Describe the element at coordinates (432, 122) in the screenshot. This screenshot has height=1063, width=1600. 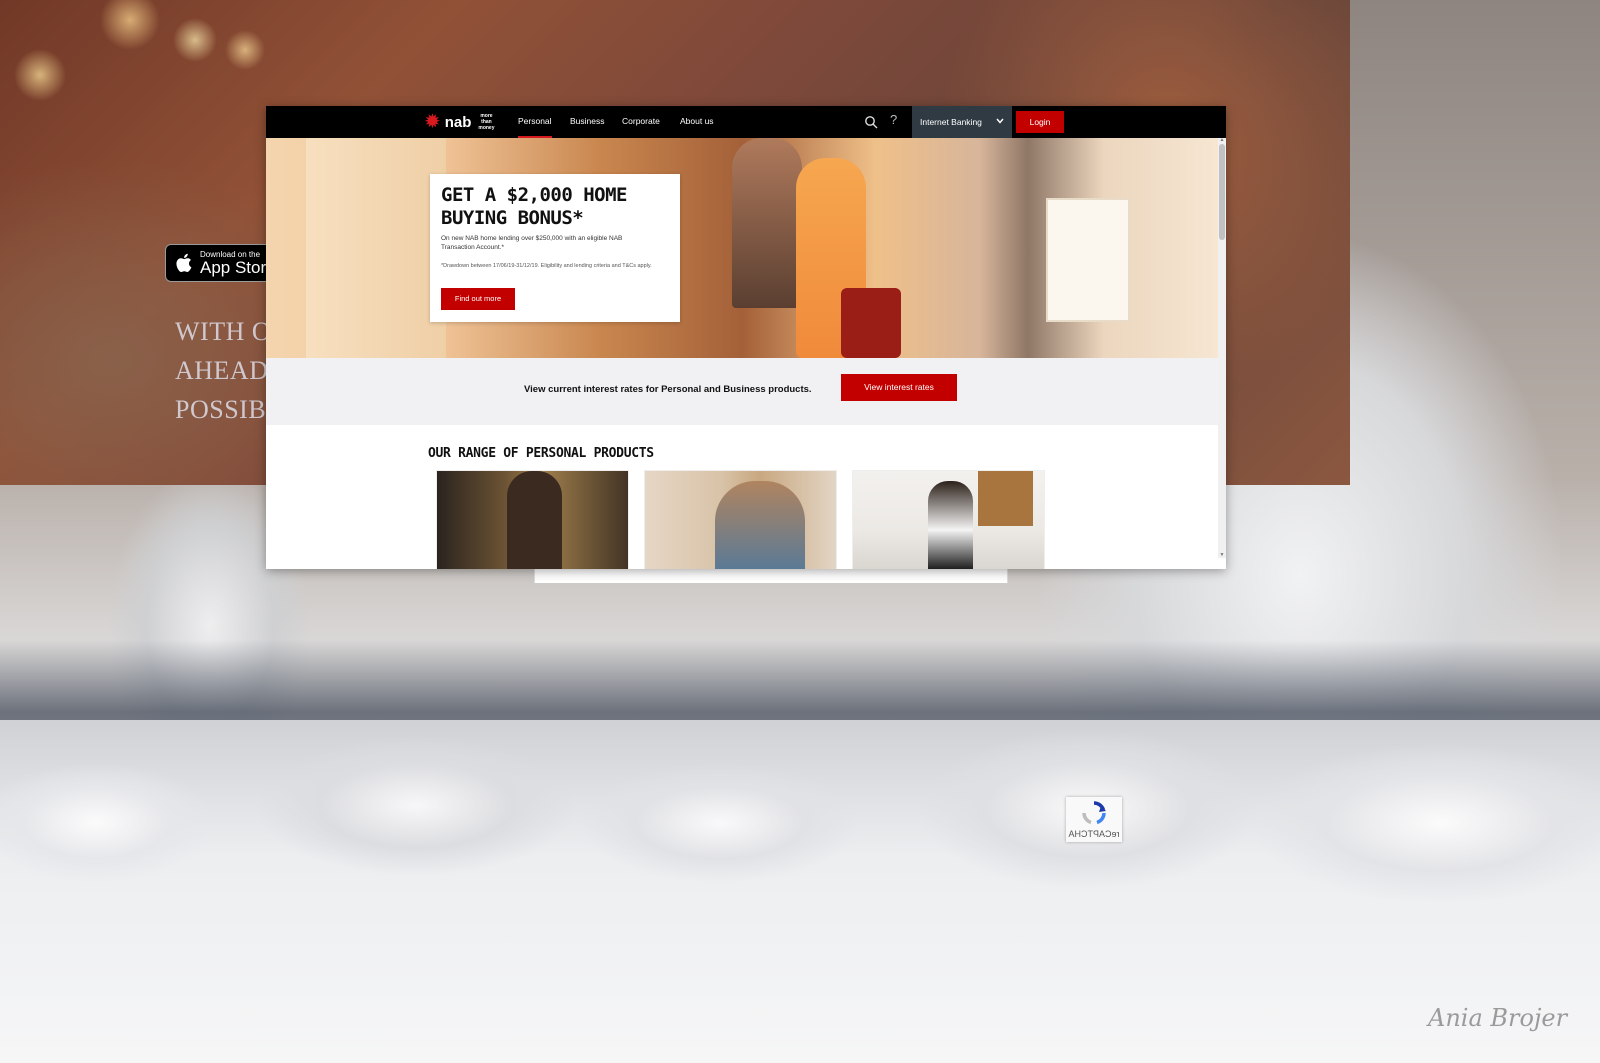
I see `nab-star-icon: ✹` at that location.